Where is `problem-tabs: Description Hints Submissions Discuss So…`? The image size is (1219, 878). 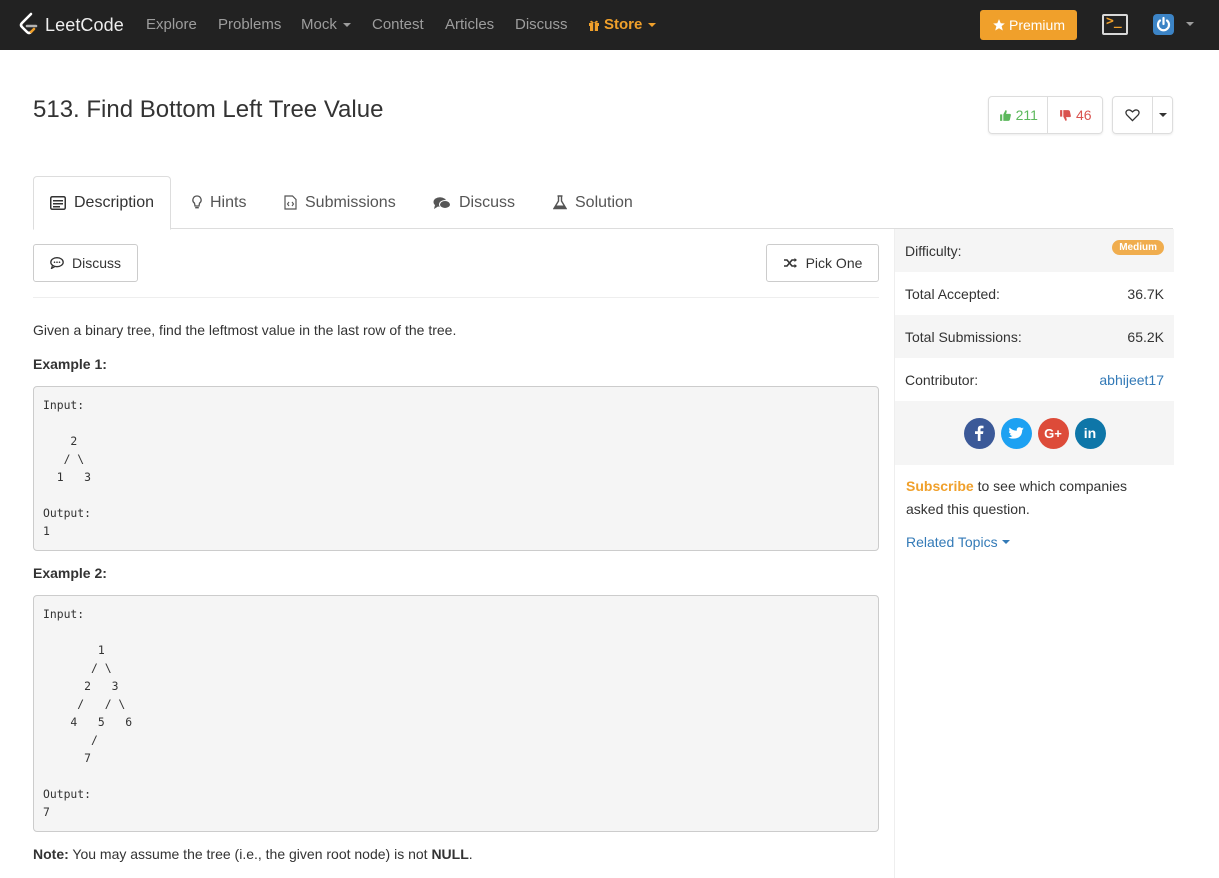
problem-tabs: Description Hints Submissions Discuss So… is located at coordinates (603, 203).